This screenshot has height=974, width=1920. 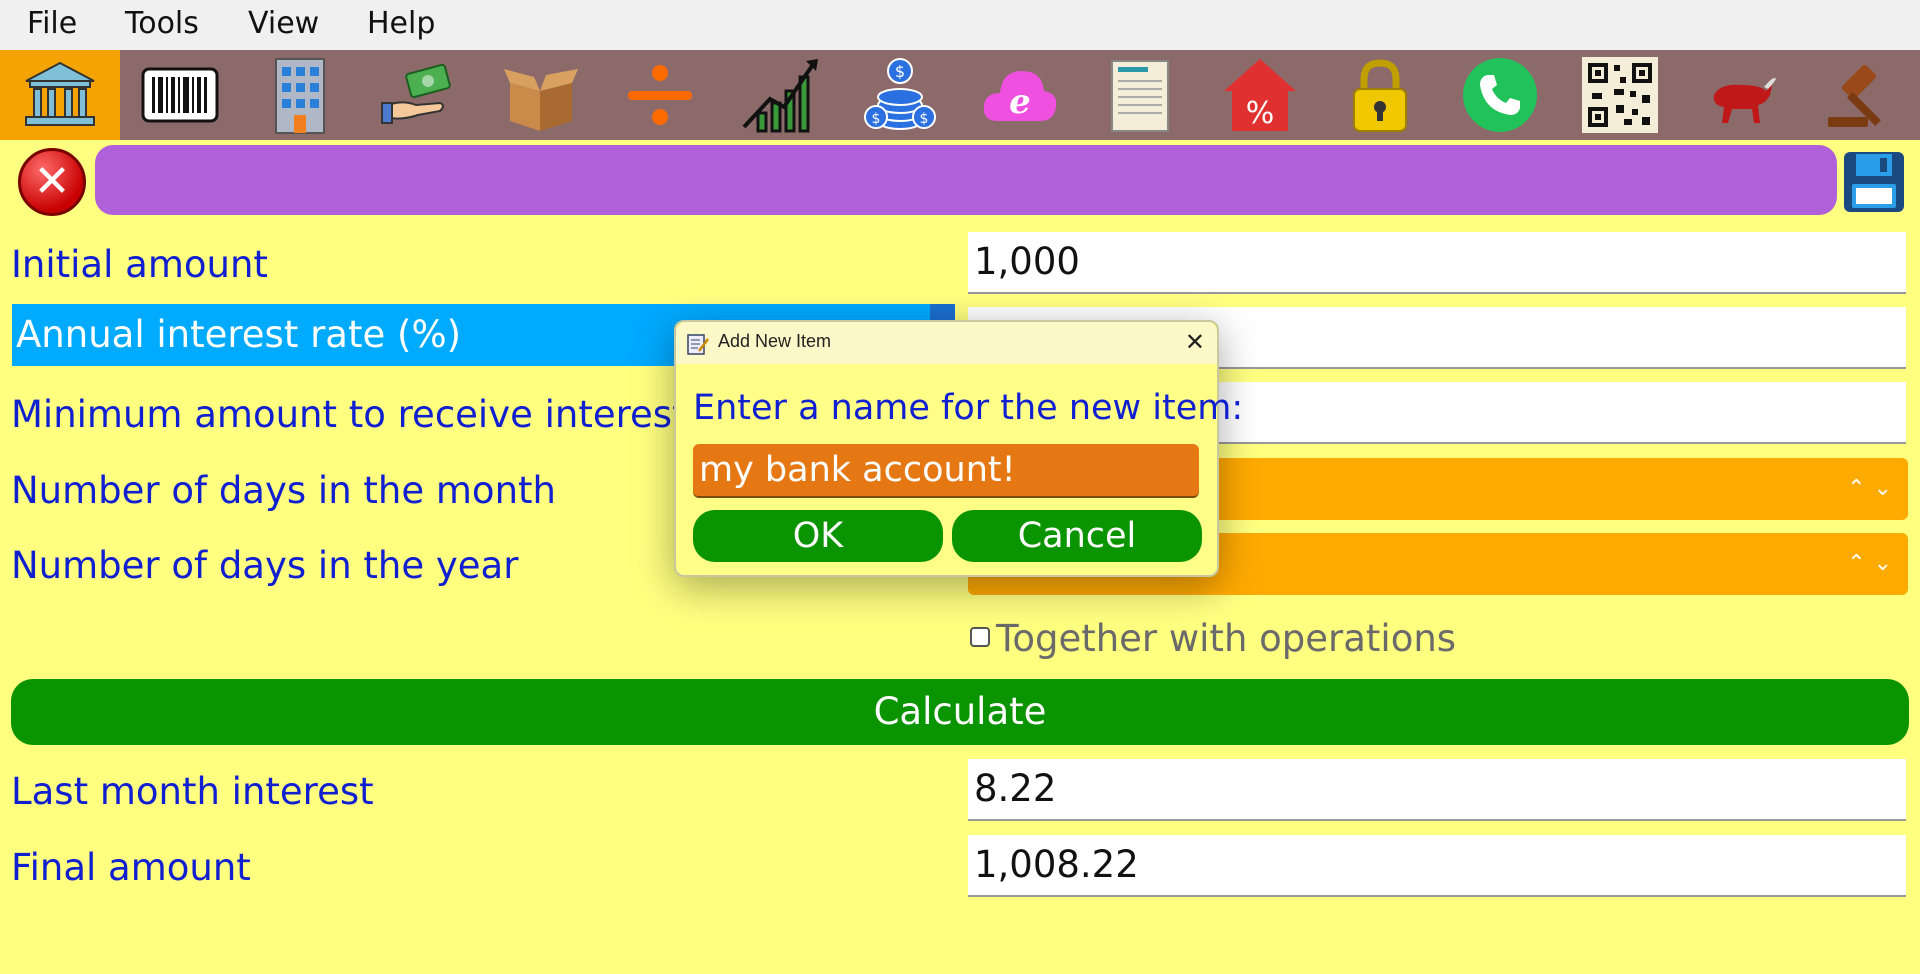 I want to click on dialog-title-bar: Add New Item ✕, so click(x=946, y=343).